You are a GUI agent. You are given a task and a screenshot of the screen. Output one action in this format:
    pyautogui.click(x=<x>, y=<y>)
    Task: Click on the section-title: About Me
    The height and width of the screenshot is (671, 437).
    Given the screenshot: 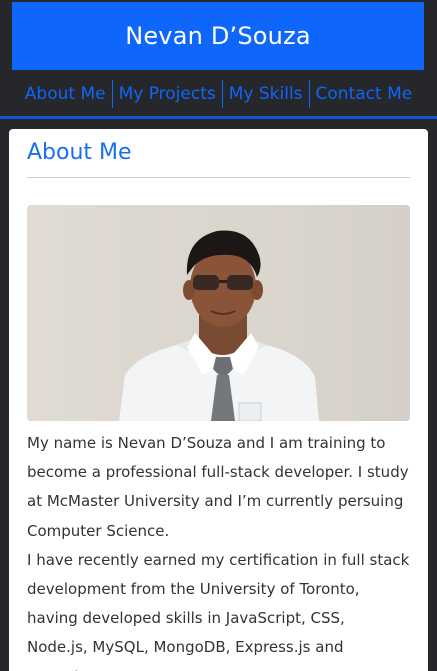 What is the action you would take?
    pyautogui.click(x=79, y=152)
    